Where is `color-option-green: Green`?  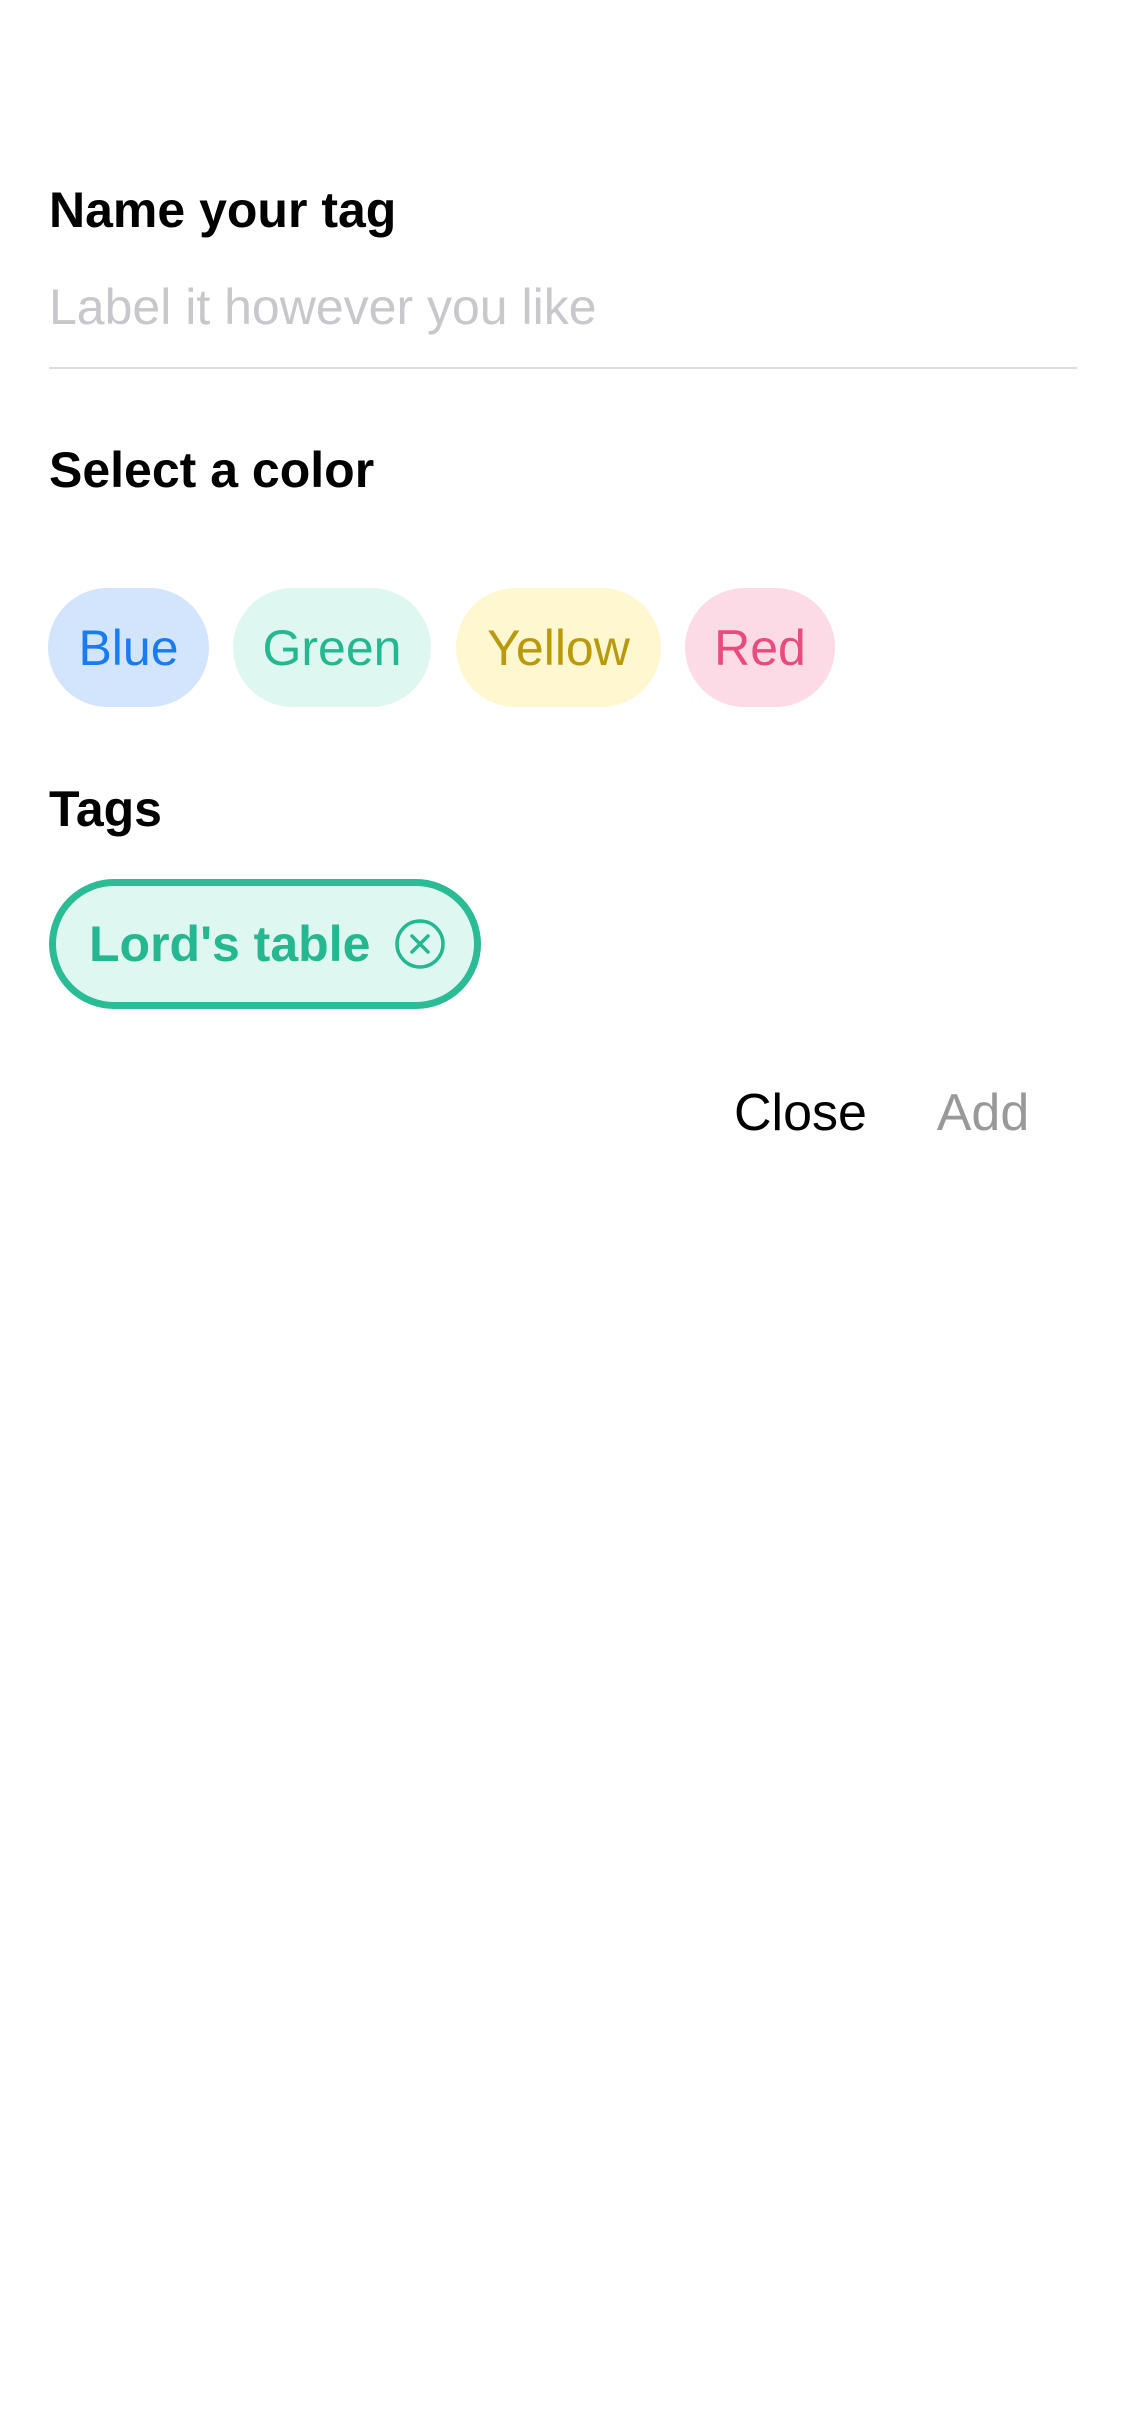
color-option-green: Green is located at coordinates (332, 647).